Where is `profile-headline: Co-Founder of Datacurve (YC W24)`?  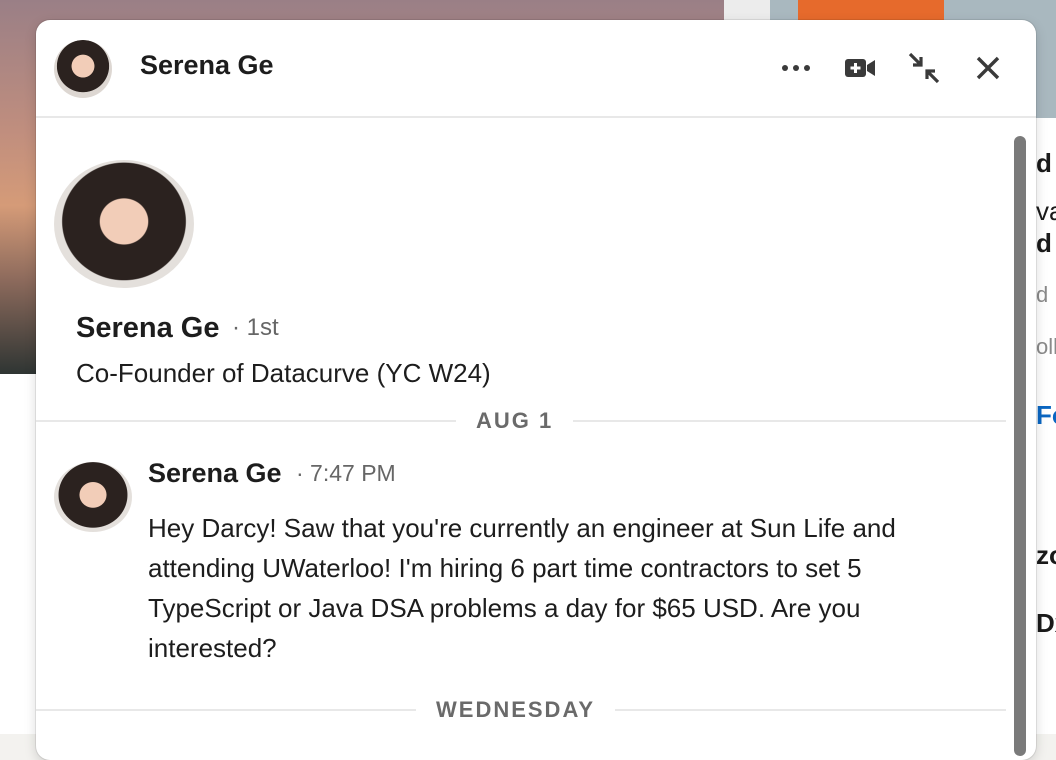
profile-headline: Co-Founder of Datacurve (YC W24) is located at coordinates (283, 373).